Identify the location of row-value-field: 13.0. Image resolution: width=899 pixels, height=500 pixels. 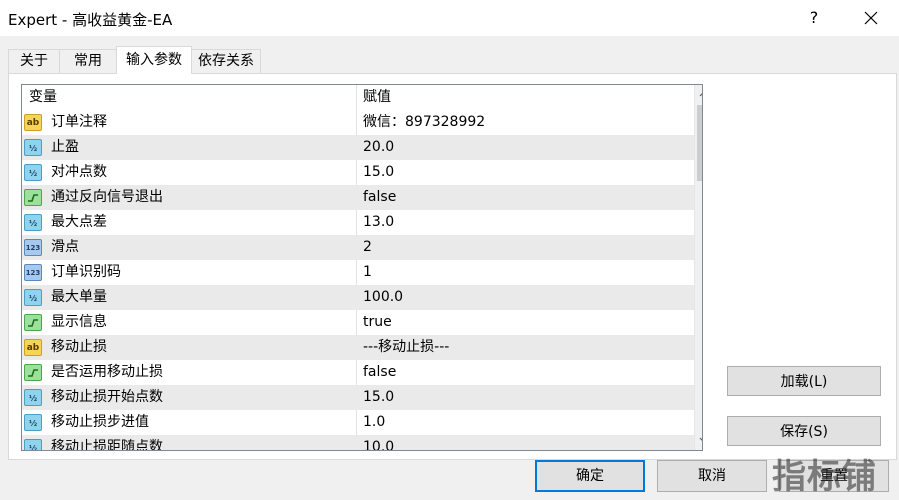
(378, 222).